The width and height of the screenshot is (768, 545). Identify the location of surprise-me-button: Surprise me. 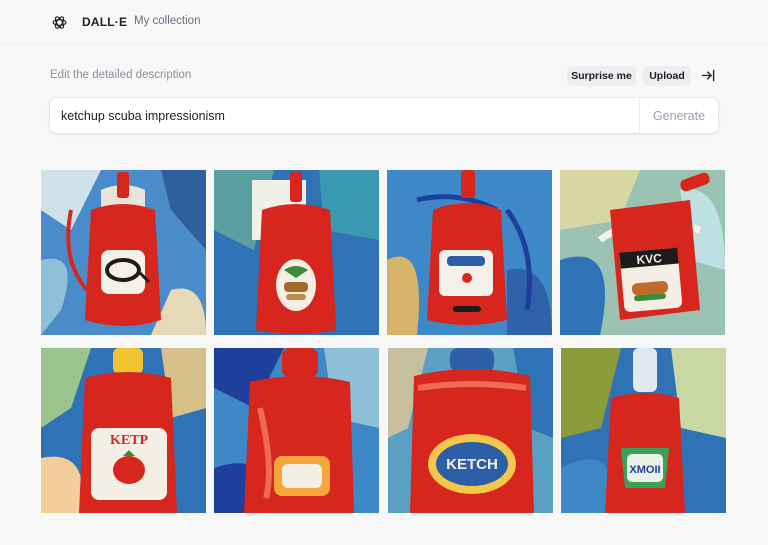
(601, 76).